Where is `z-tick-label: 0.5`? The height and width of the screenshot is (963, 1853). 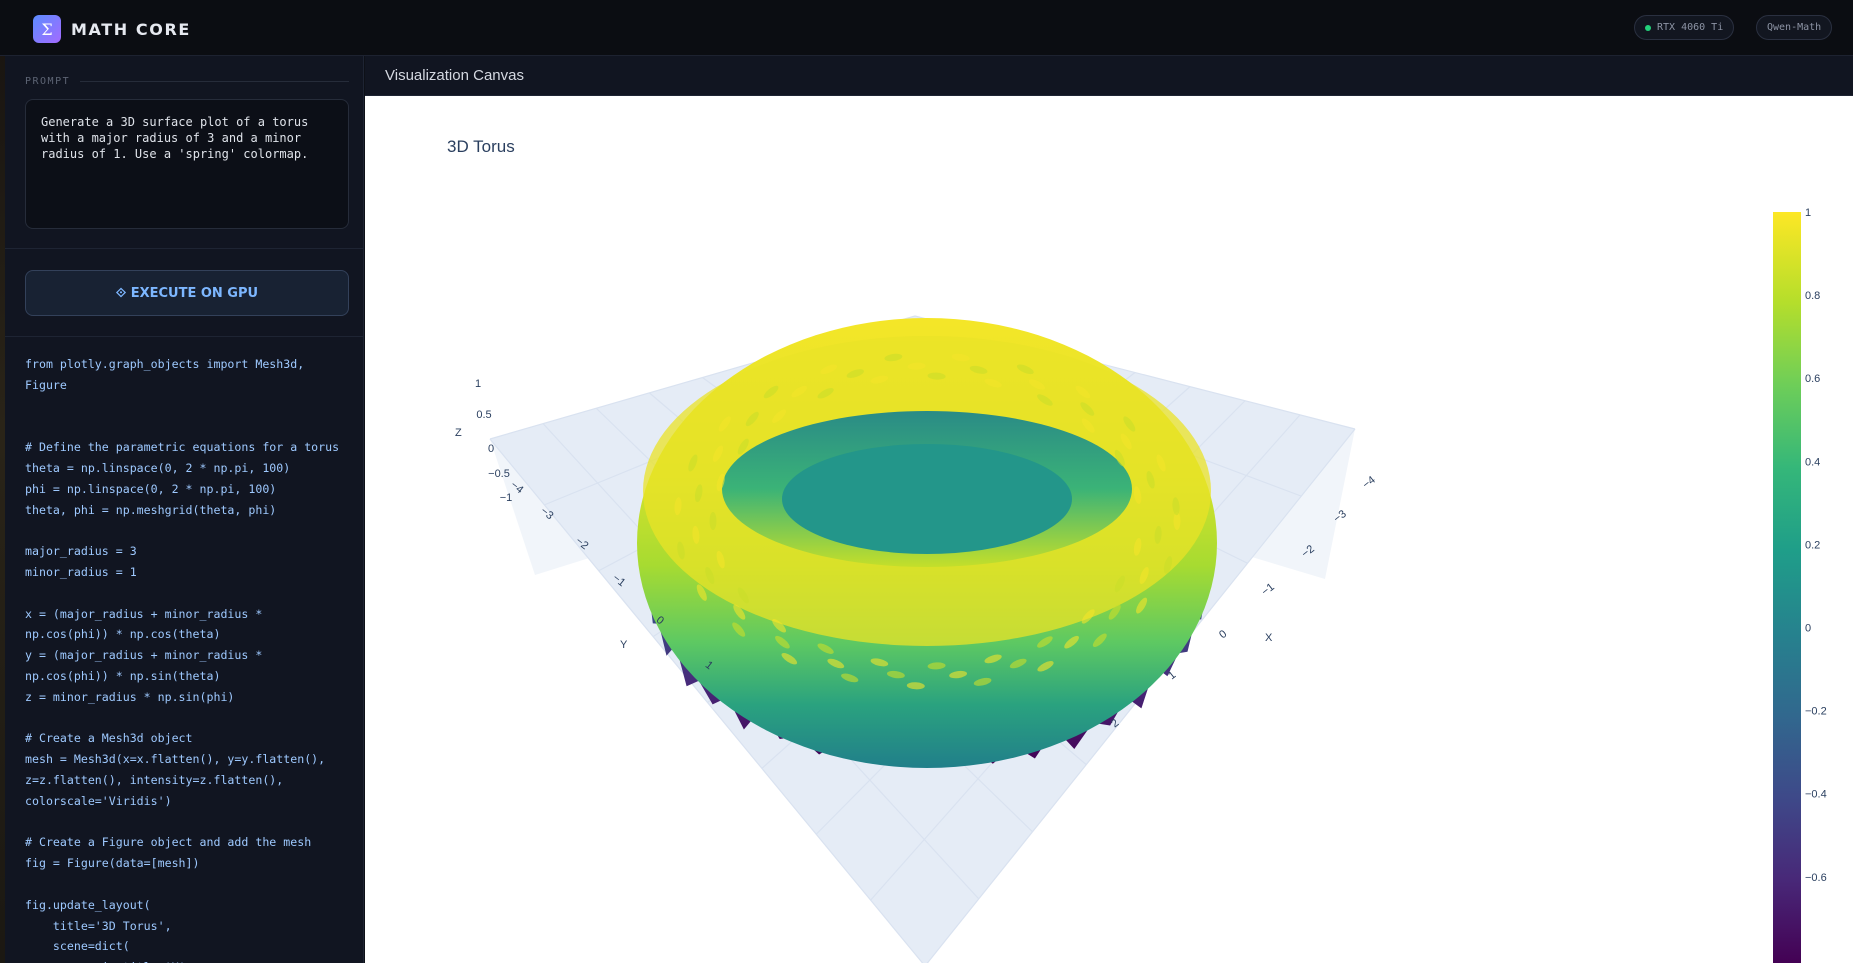 z-tick-label: 0.5 is located at coordinates (483, 415).